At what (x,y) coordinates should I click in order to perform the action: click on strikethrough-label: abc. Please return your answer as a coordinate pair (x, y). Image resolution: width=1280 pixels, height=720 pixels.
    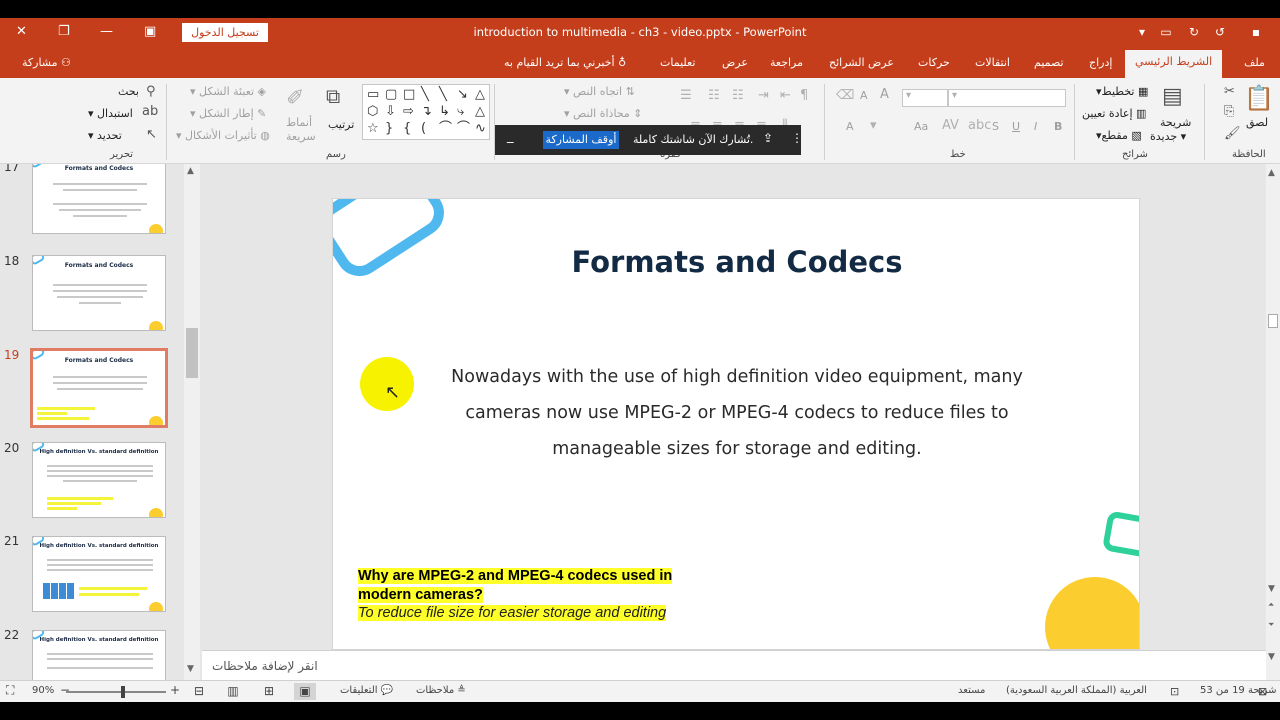
    Looking at the image, I should click on (979, 125).